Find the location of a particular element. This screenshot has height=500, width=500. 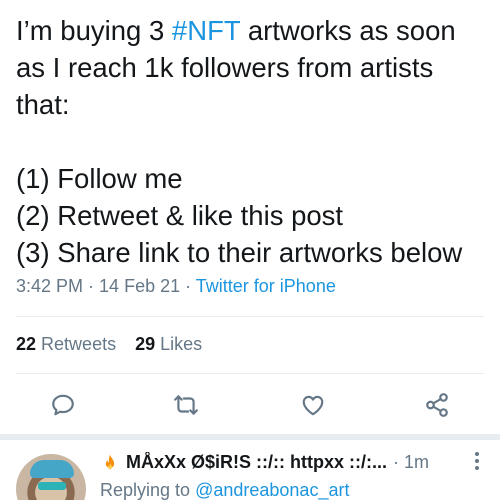

avatar is located at coordinates (51, 477).